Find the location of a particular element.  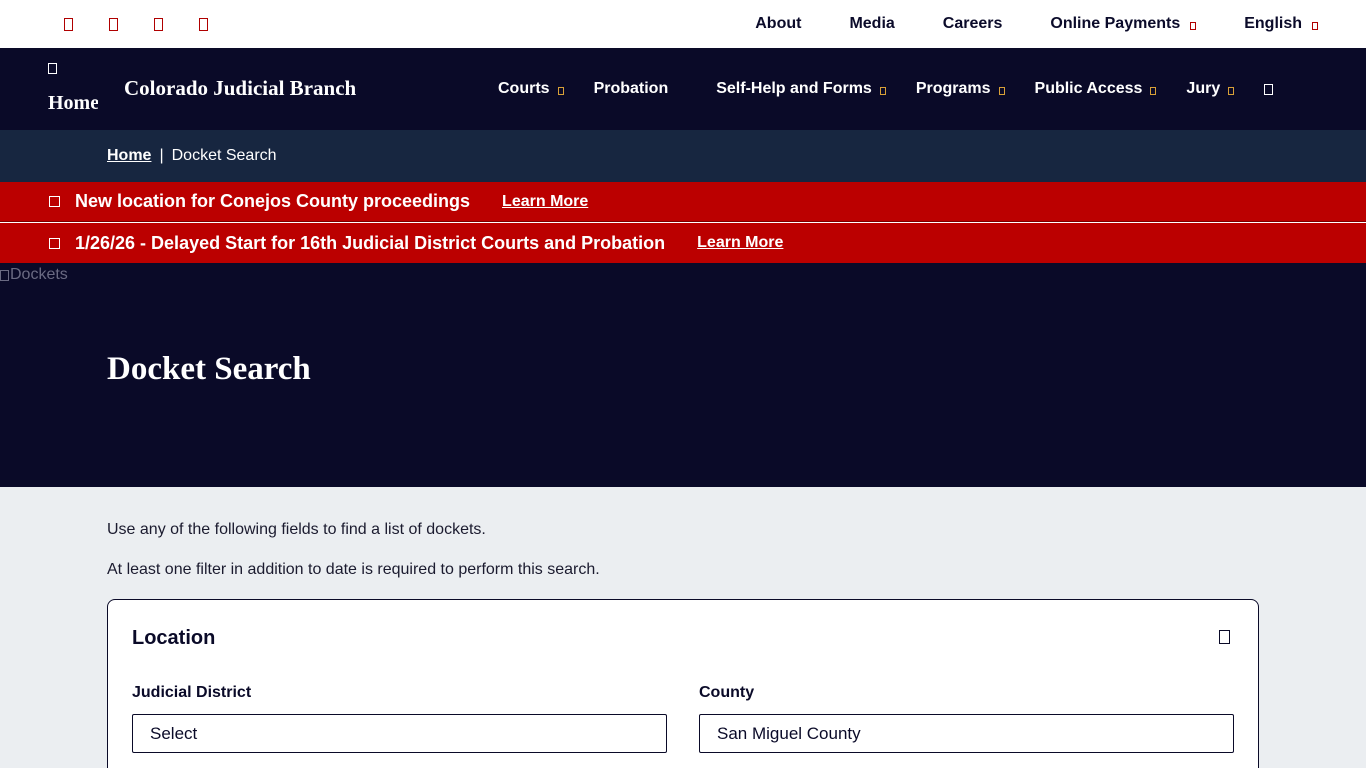

county-label: County is located at coordinates (727, 692).